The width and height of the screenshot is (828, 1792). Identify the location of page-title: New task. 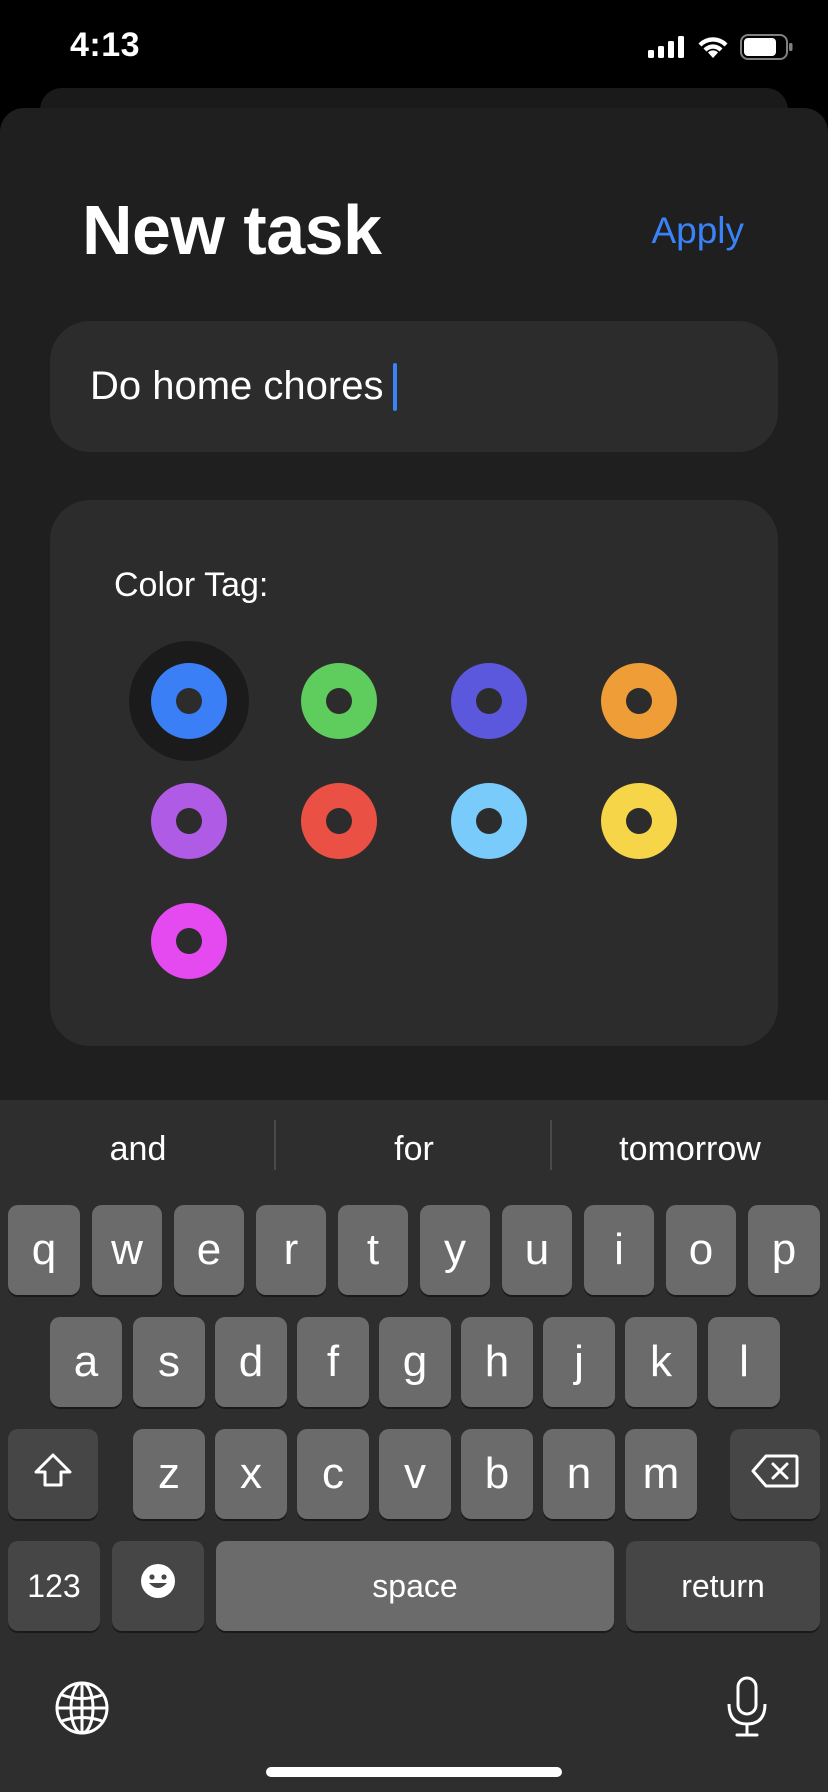
(232, 230).